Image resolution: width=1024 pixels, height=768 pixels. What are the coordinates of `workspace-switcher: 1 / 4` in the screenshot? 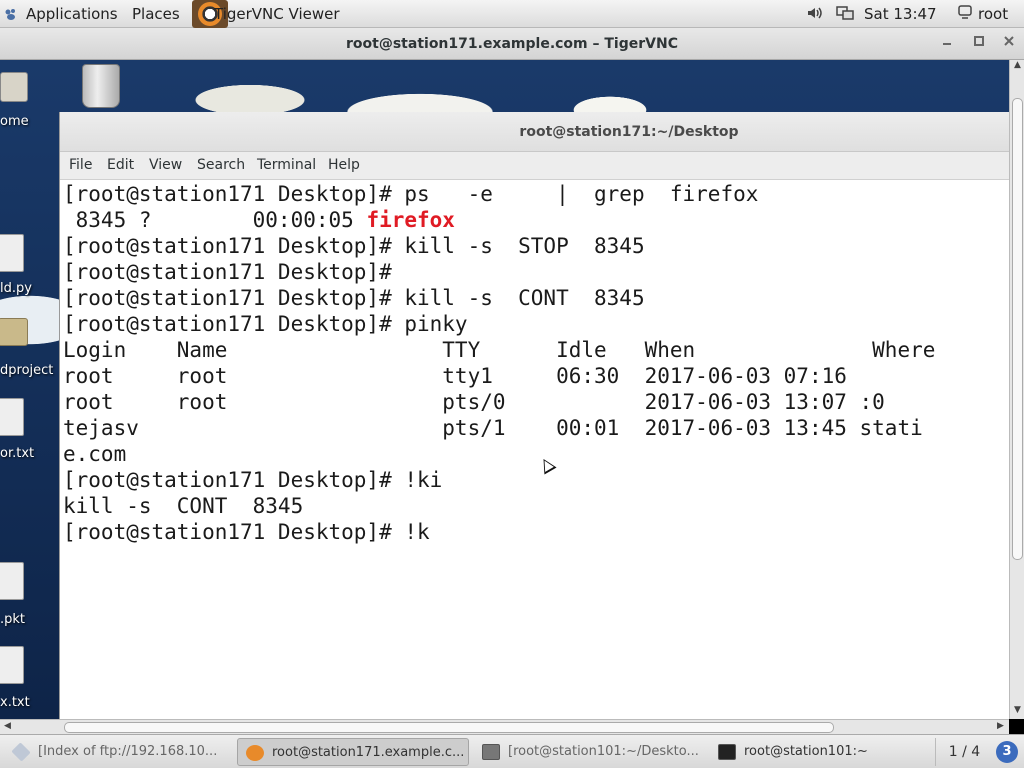 It's located at (964, 752).